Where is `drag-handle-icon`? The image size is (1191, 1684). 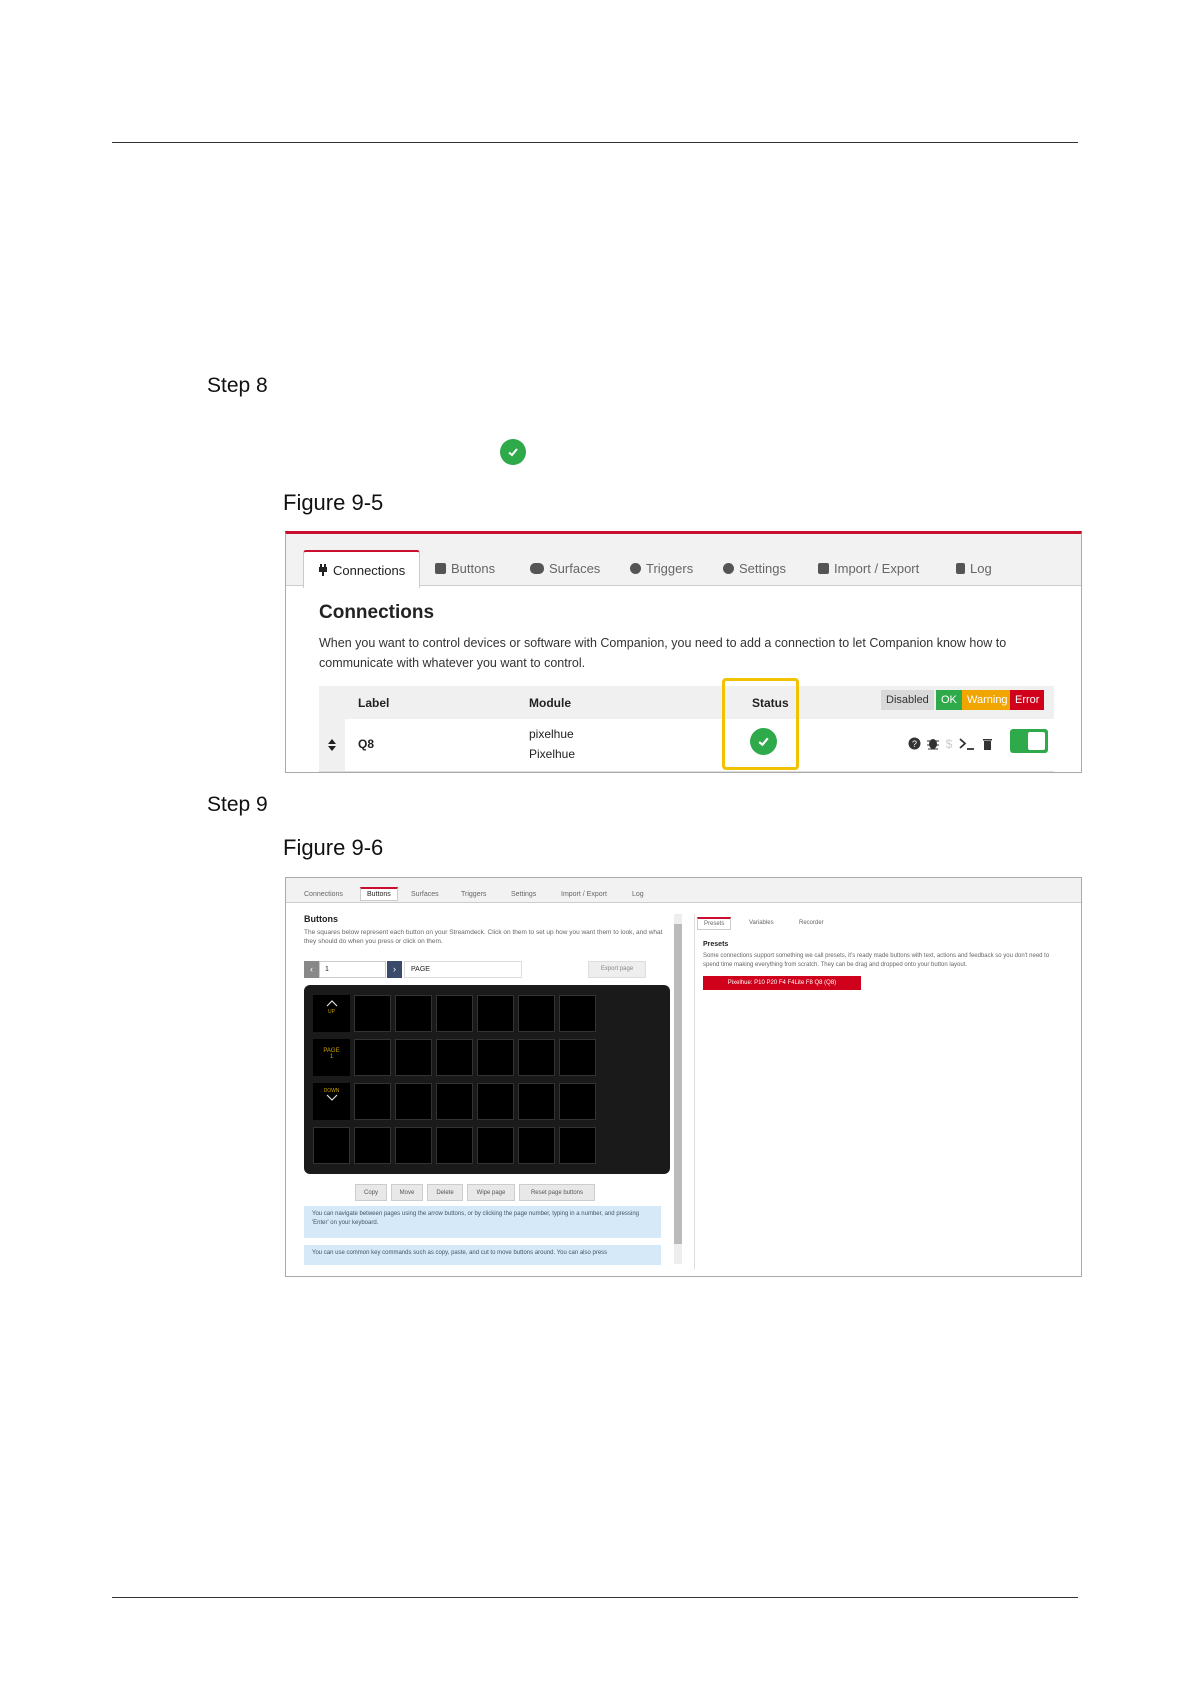 drag-handle-icon is located at coordinates (332, 745).